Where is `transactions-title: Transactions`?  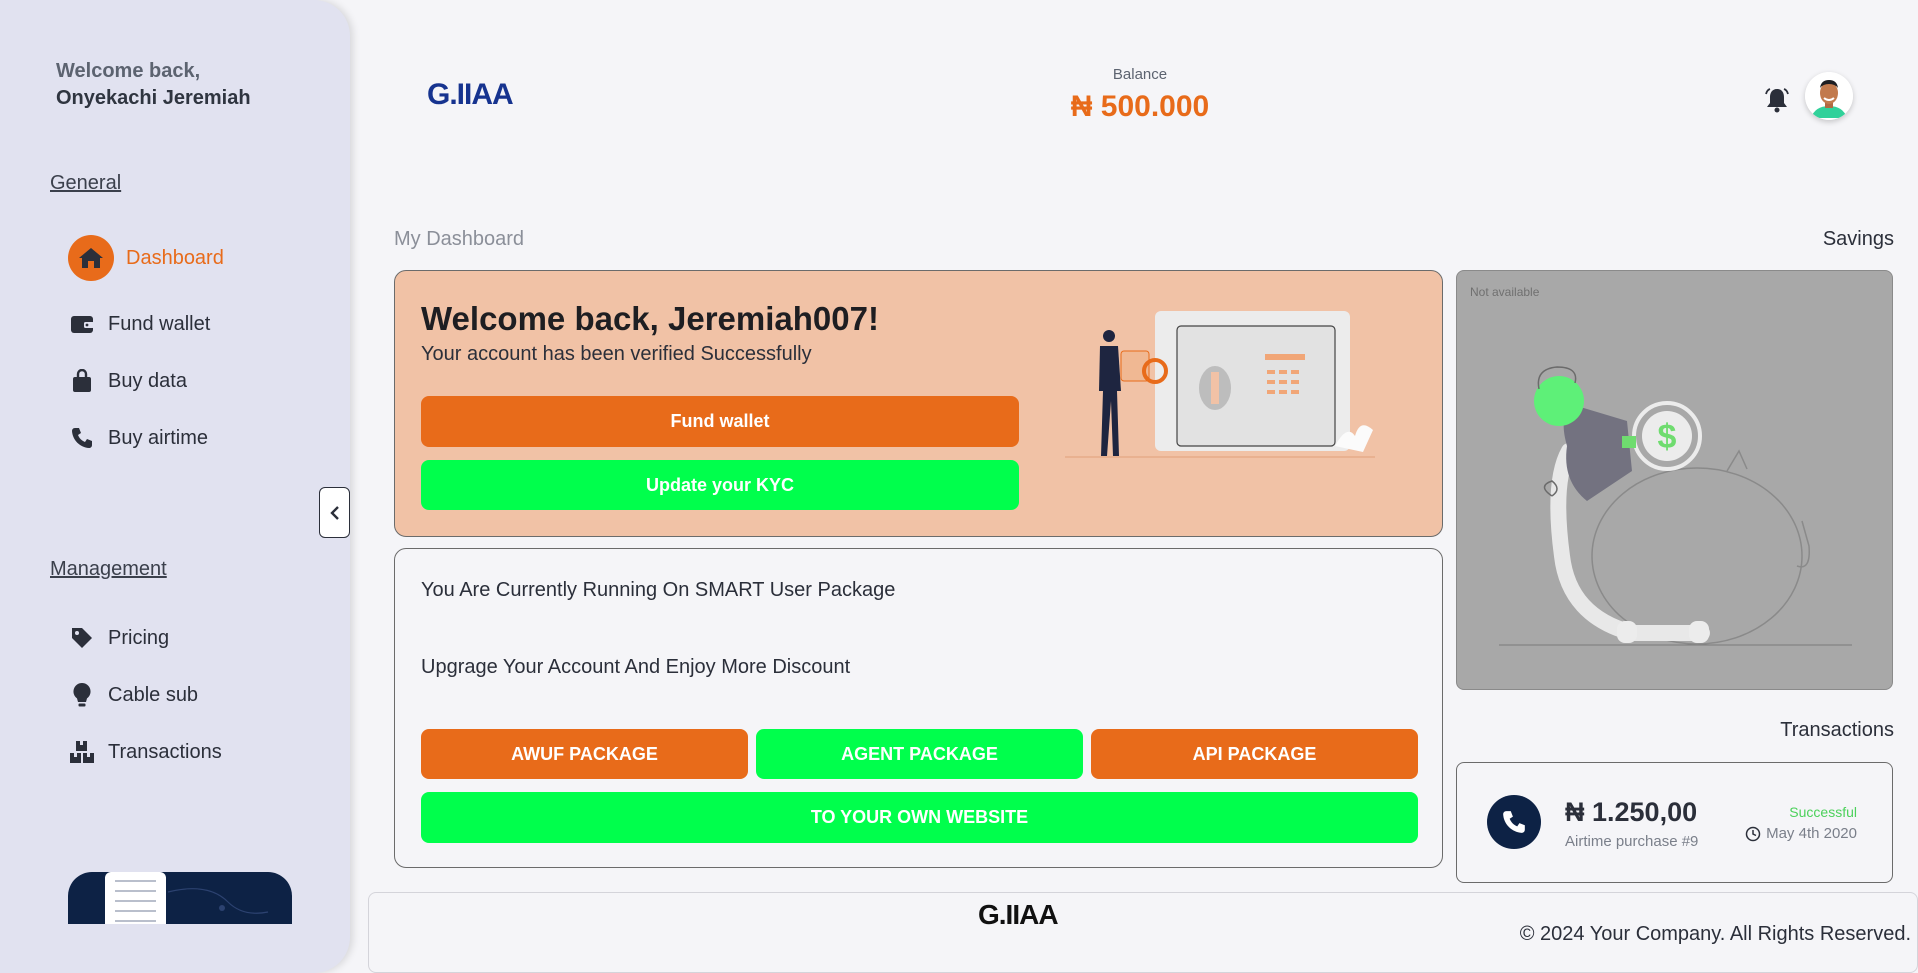 transactions-title: Transactions is located at coordinates (1837, 730).